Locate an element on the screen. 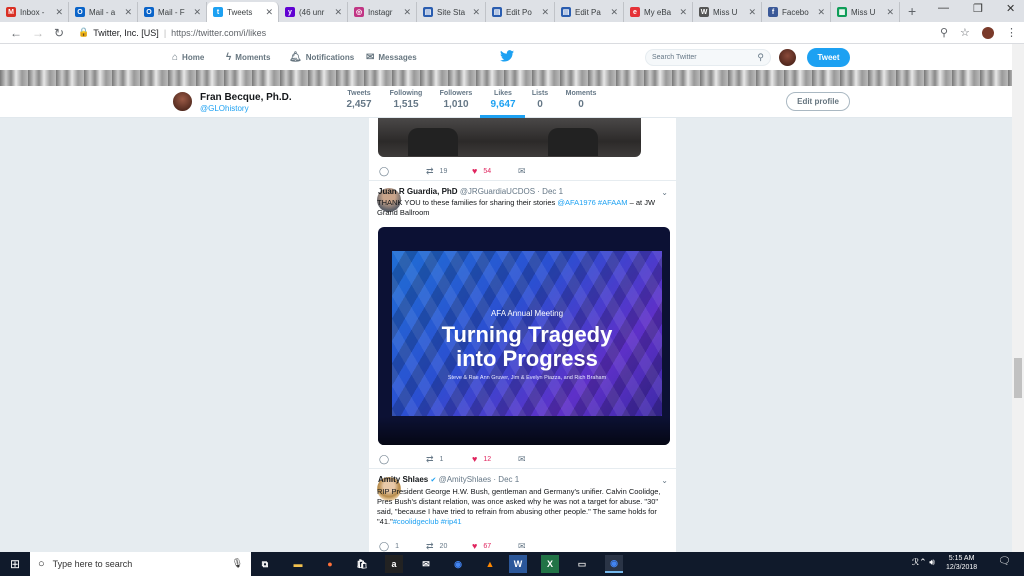  excel-icon: X is located at coordinates (550, 564).